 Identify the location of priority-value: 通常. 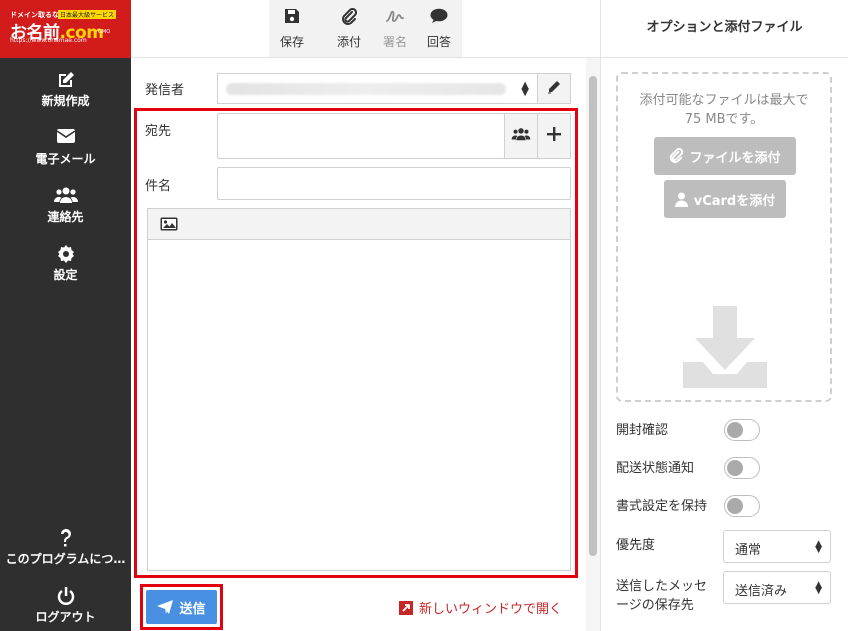
(748, 550).